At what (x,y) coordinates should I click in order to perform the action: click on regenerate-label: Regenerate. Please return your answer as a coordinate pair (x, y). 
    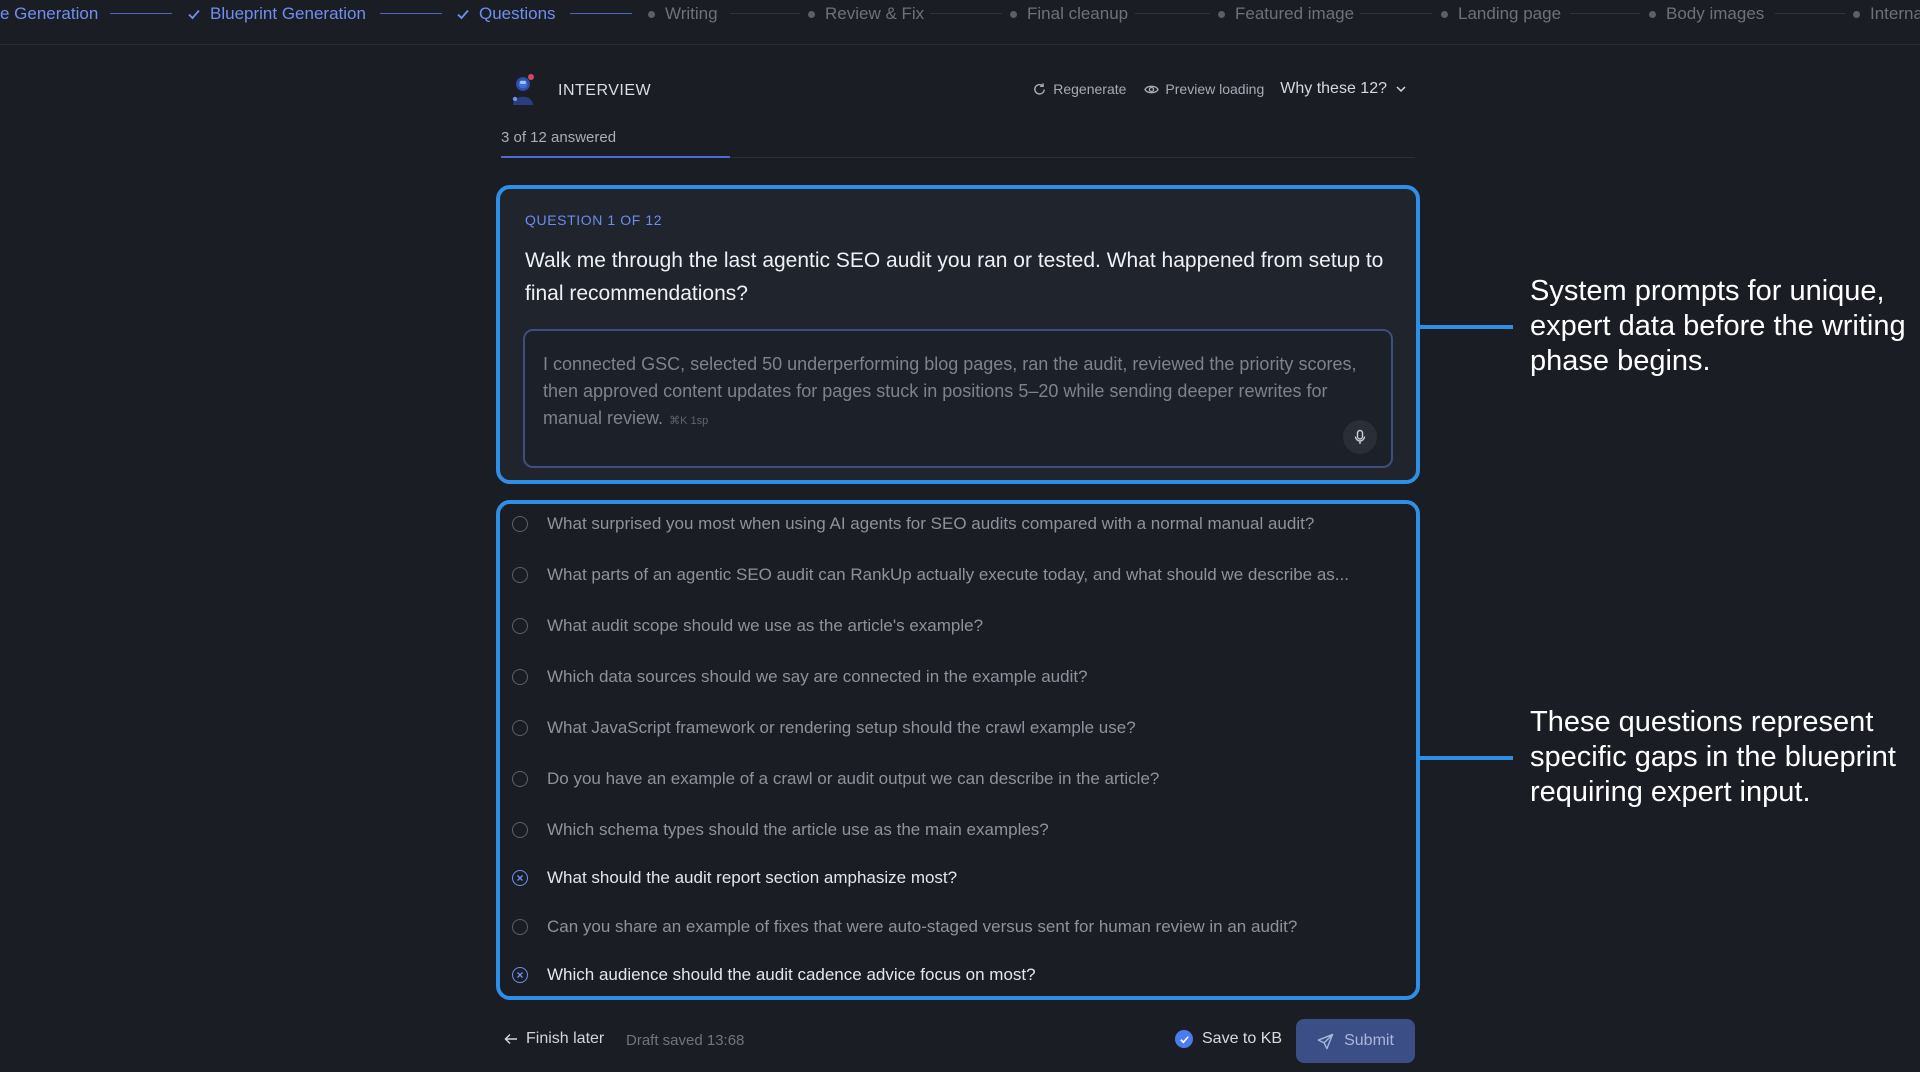
    Looking at the image, I should click on (1090, 89).